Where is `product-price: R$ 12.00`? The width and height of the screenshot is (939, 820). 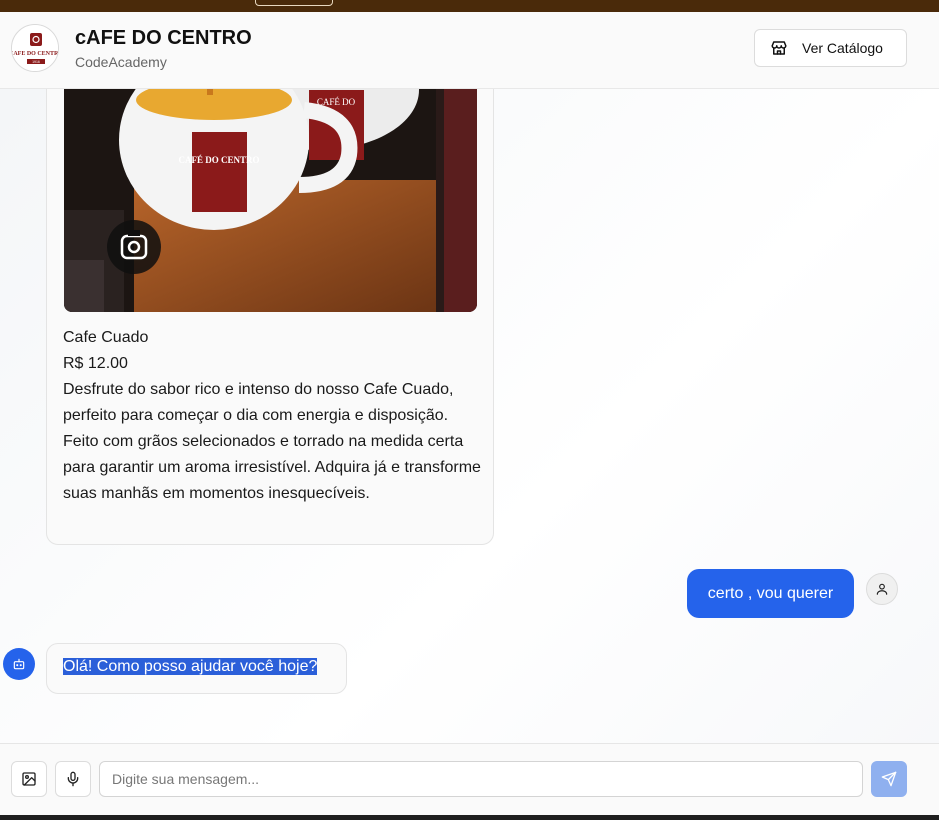 product-price: R$ 12.00 is located at coordinates (95, 363).